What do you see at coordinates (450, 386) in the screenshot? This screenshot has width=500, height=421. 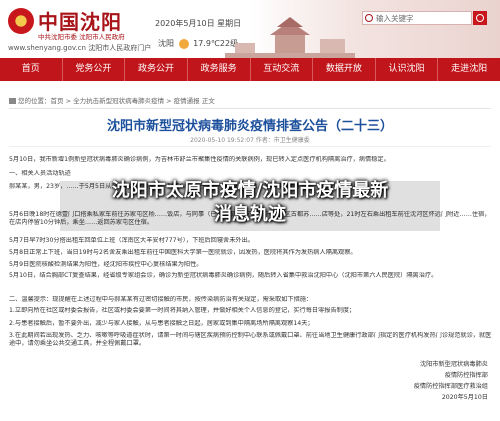 I see `signature-line: 疫情防控指挥部医疗救治组` at bounding box center [450, 386].